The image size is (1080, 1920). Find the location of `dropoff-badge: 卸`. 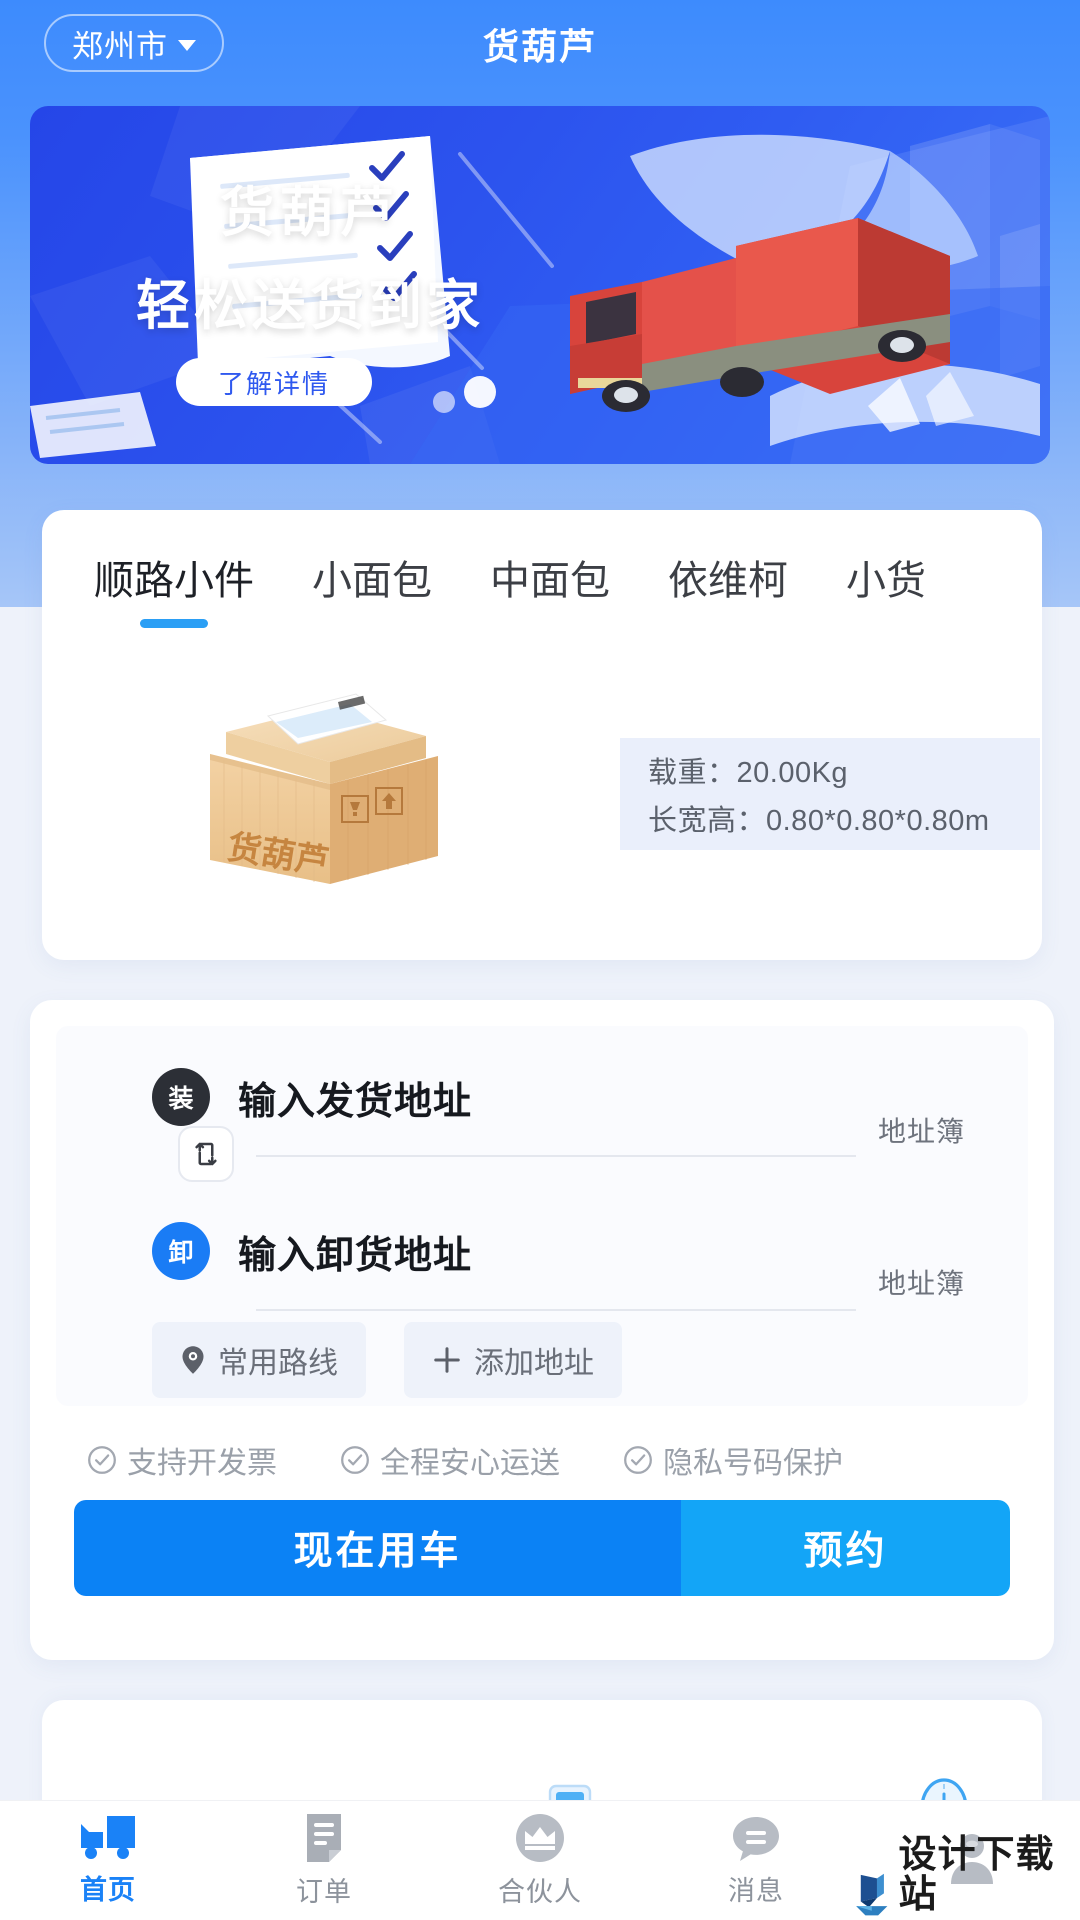

dropoff-badge: 卸 is located at coordinates (181, 1251).